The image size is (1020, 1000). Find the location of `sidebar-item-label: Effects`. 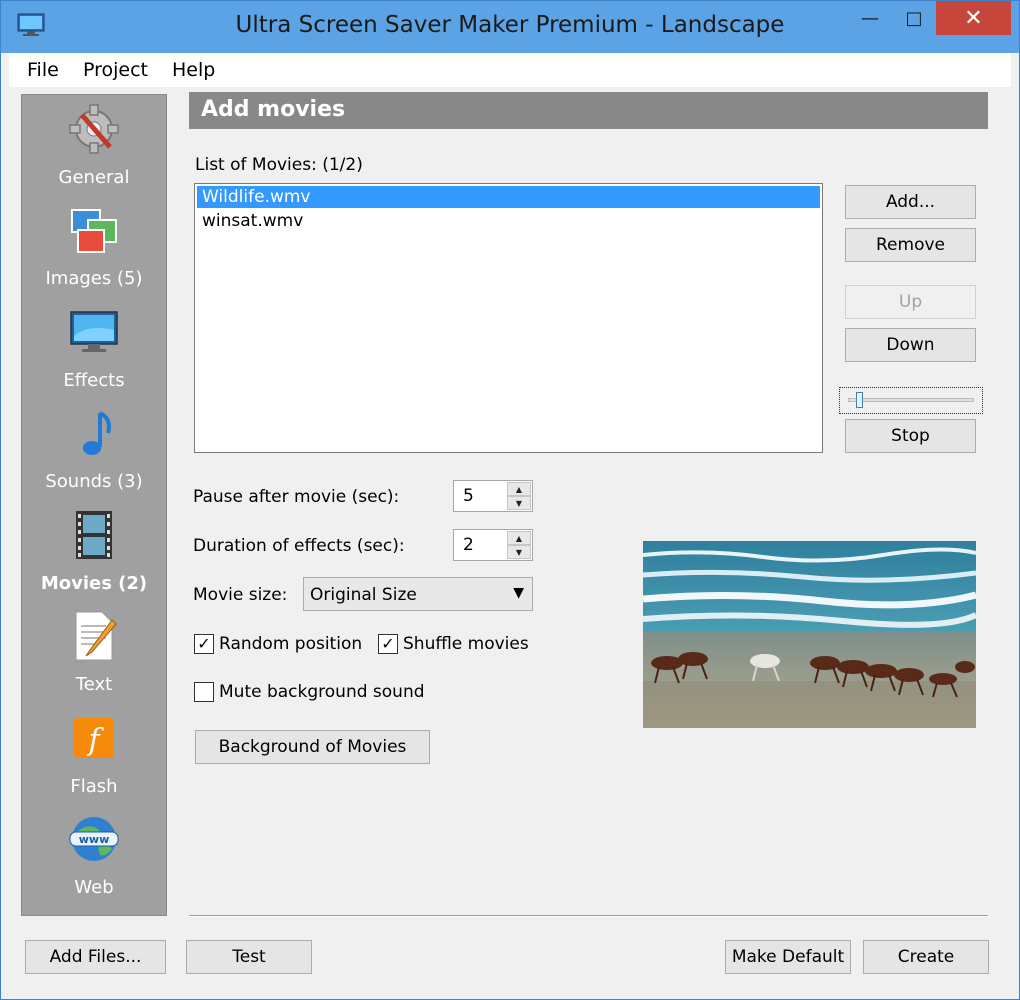

sidebar-item-label: Effects is located at coordinates (94, 380).